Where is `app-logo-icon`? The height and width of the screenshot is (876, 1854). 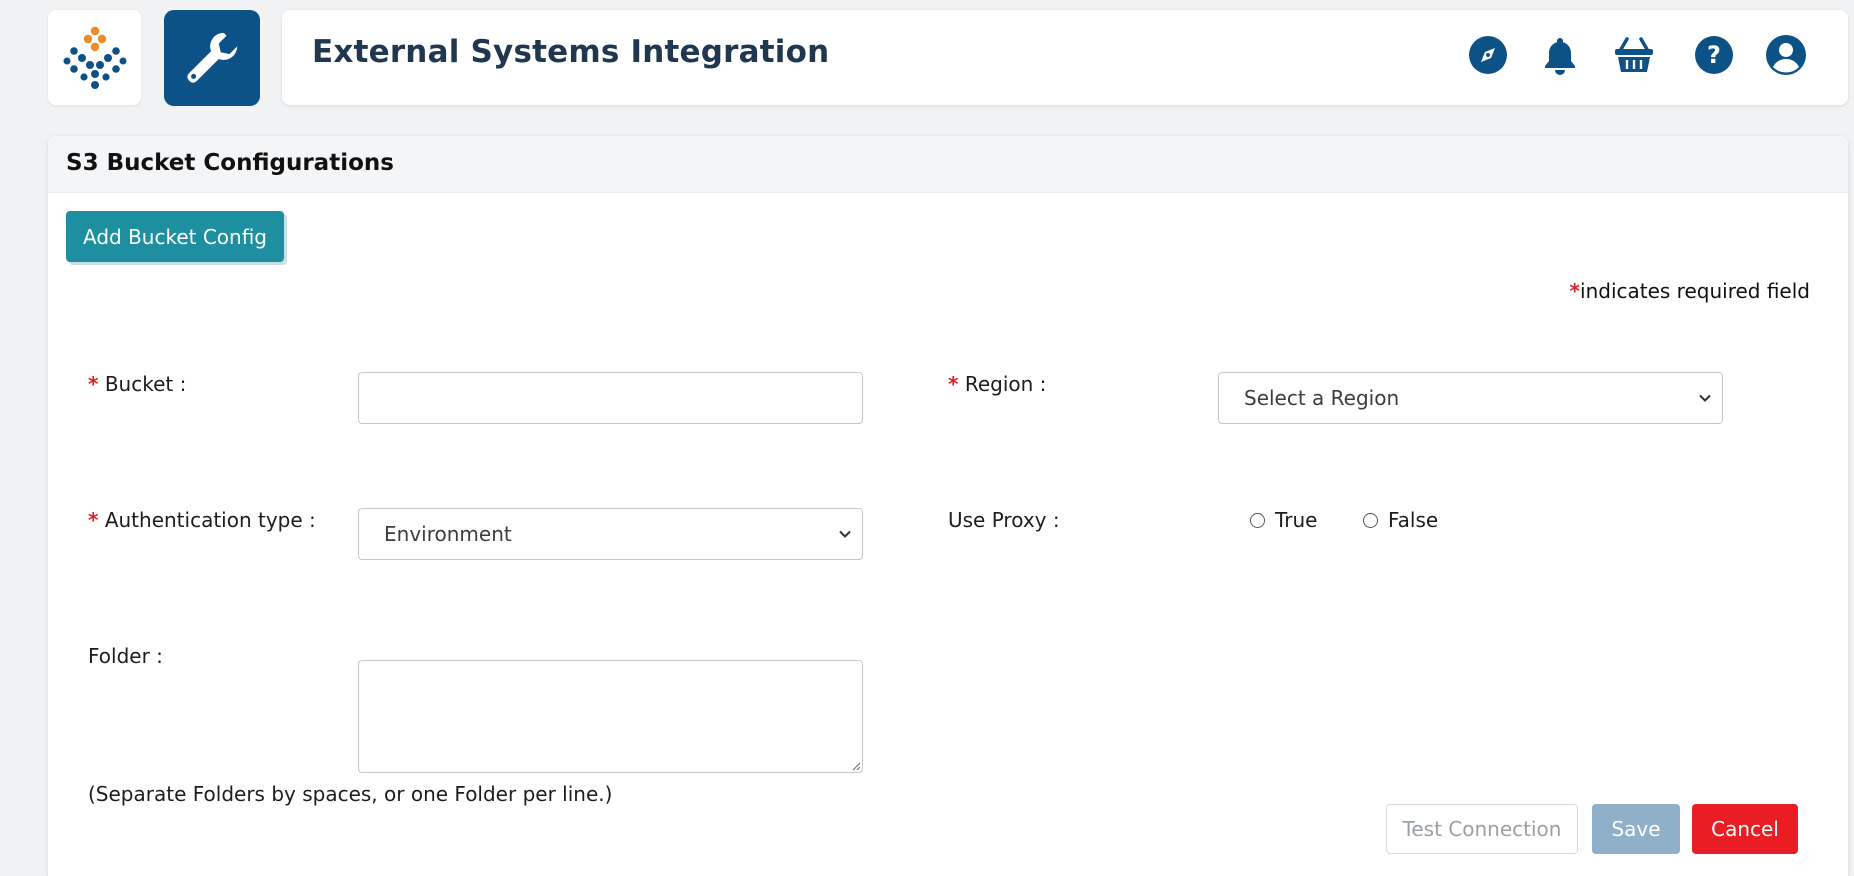
app-logo-icon is located at coordinates (94, 57).